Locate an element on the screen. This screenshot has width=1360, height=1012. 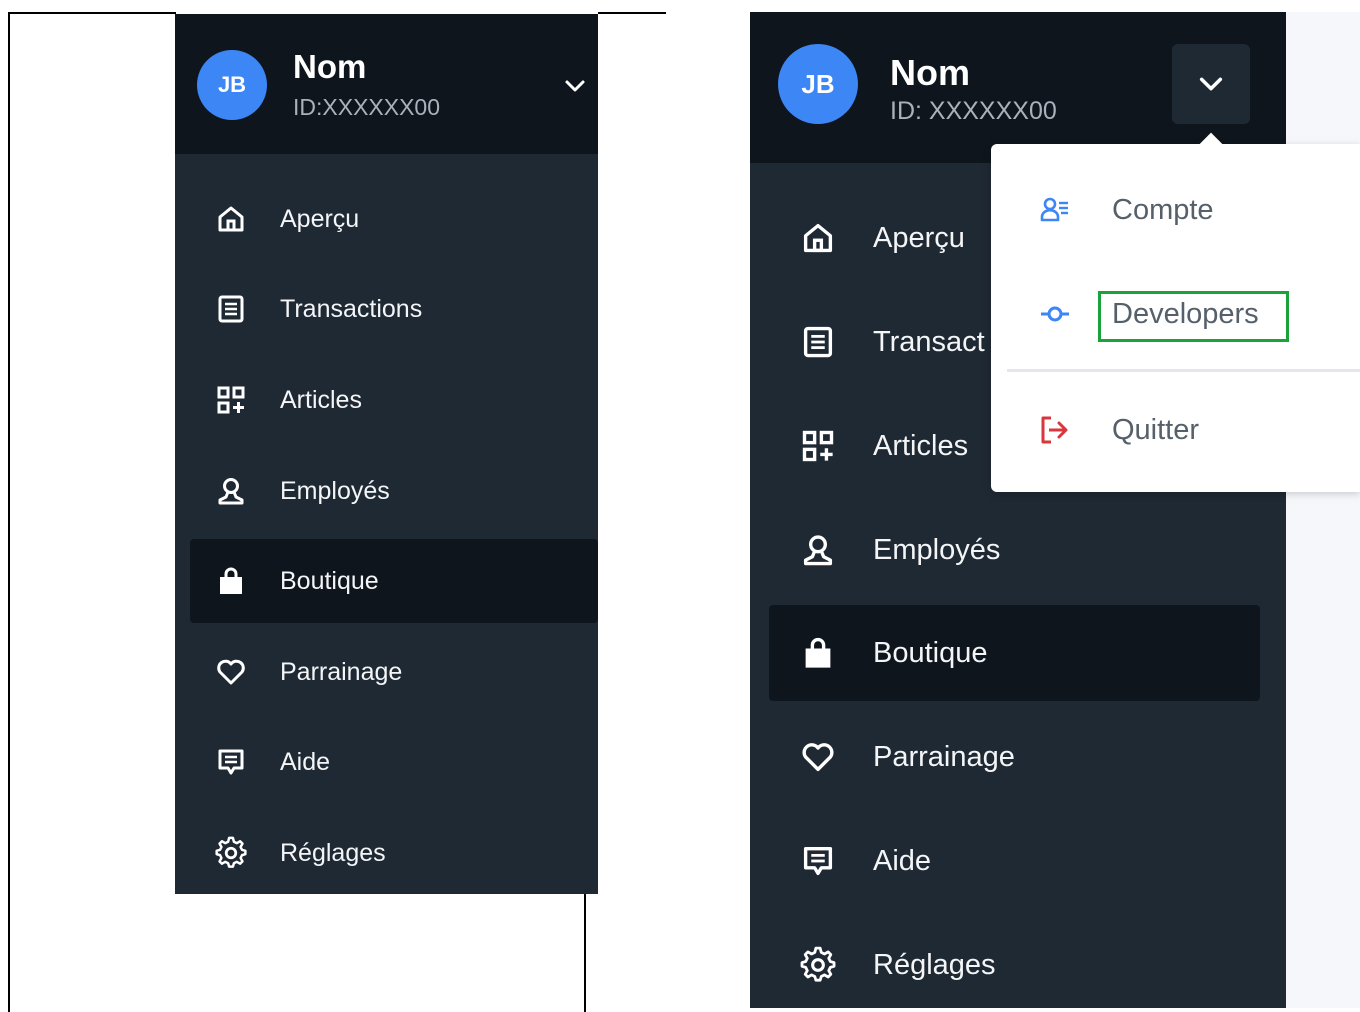
logout-icon is located at coordinates (1055, 430).